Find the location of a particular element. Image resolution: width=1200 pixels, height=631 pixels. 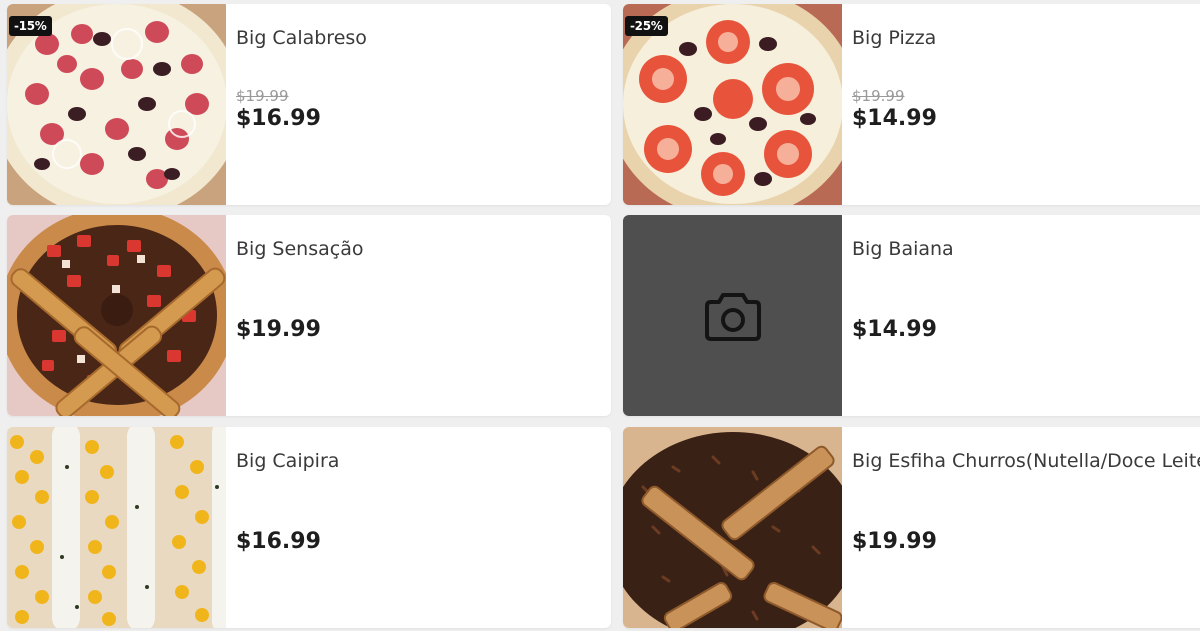

pizza-strawberry-chocolate-photo is located at coordinates (116, 315).